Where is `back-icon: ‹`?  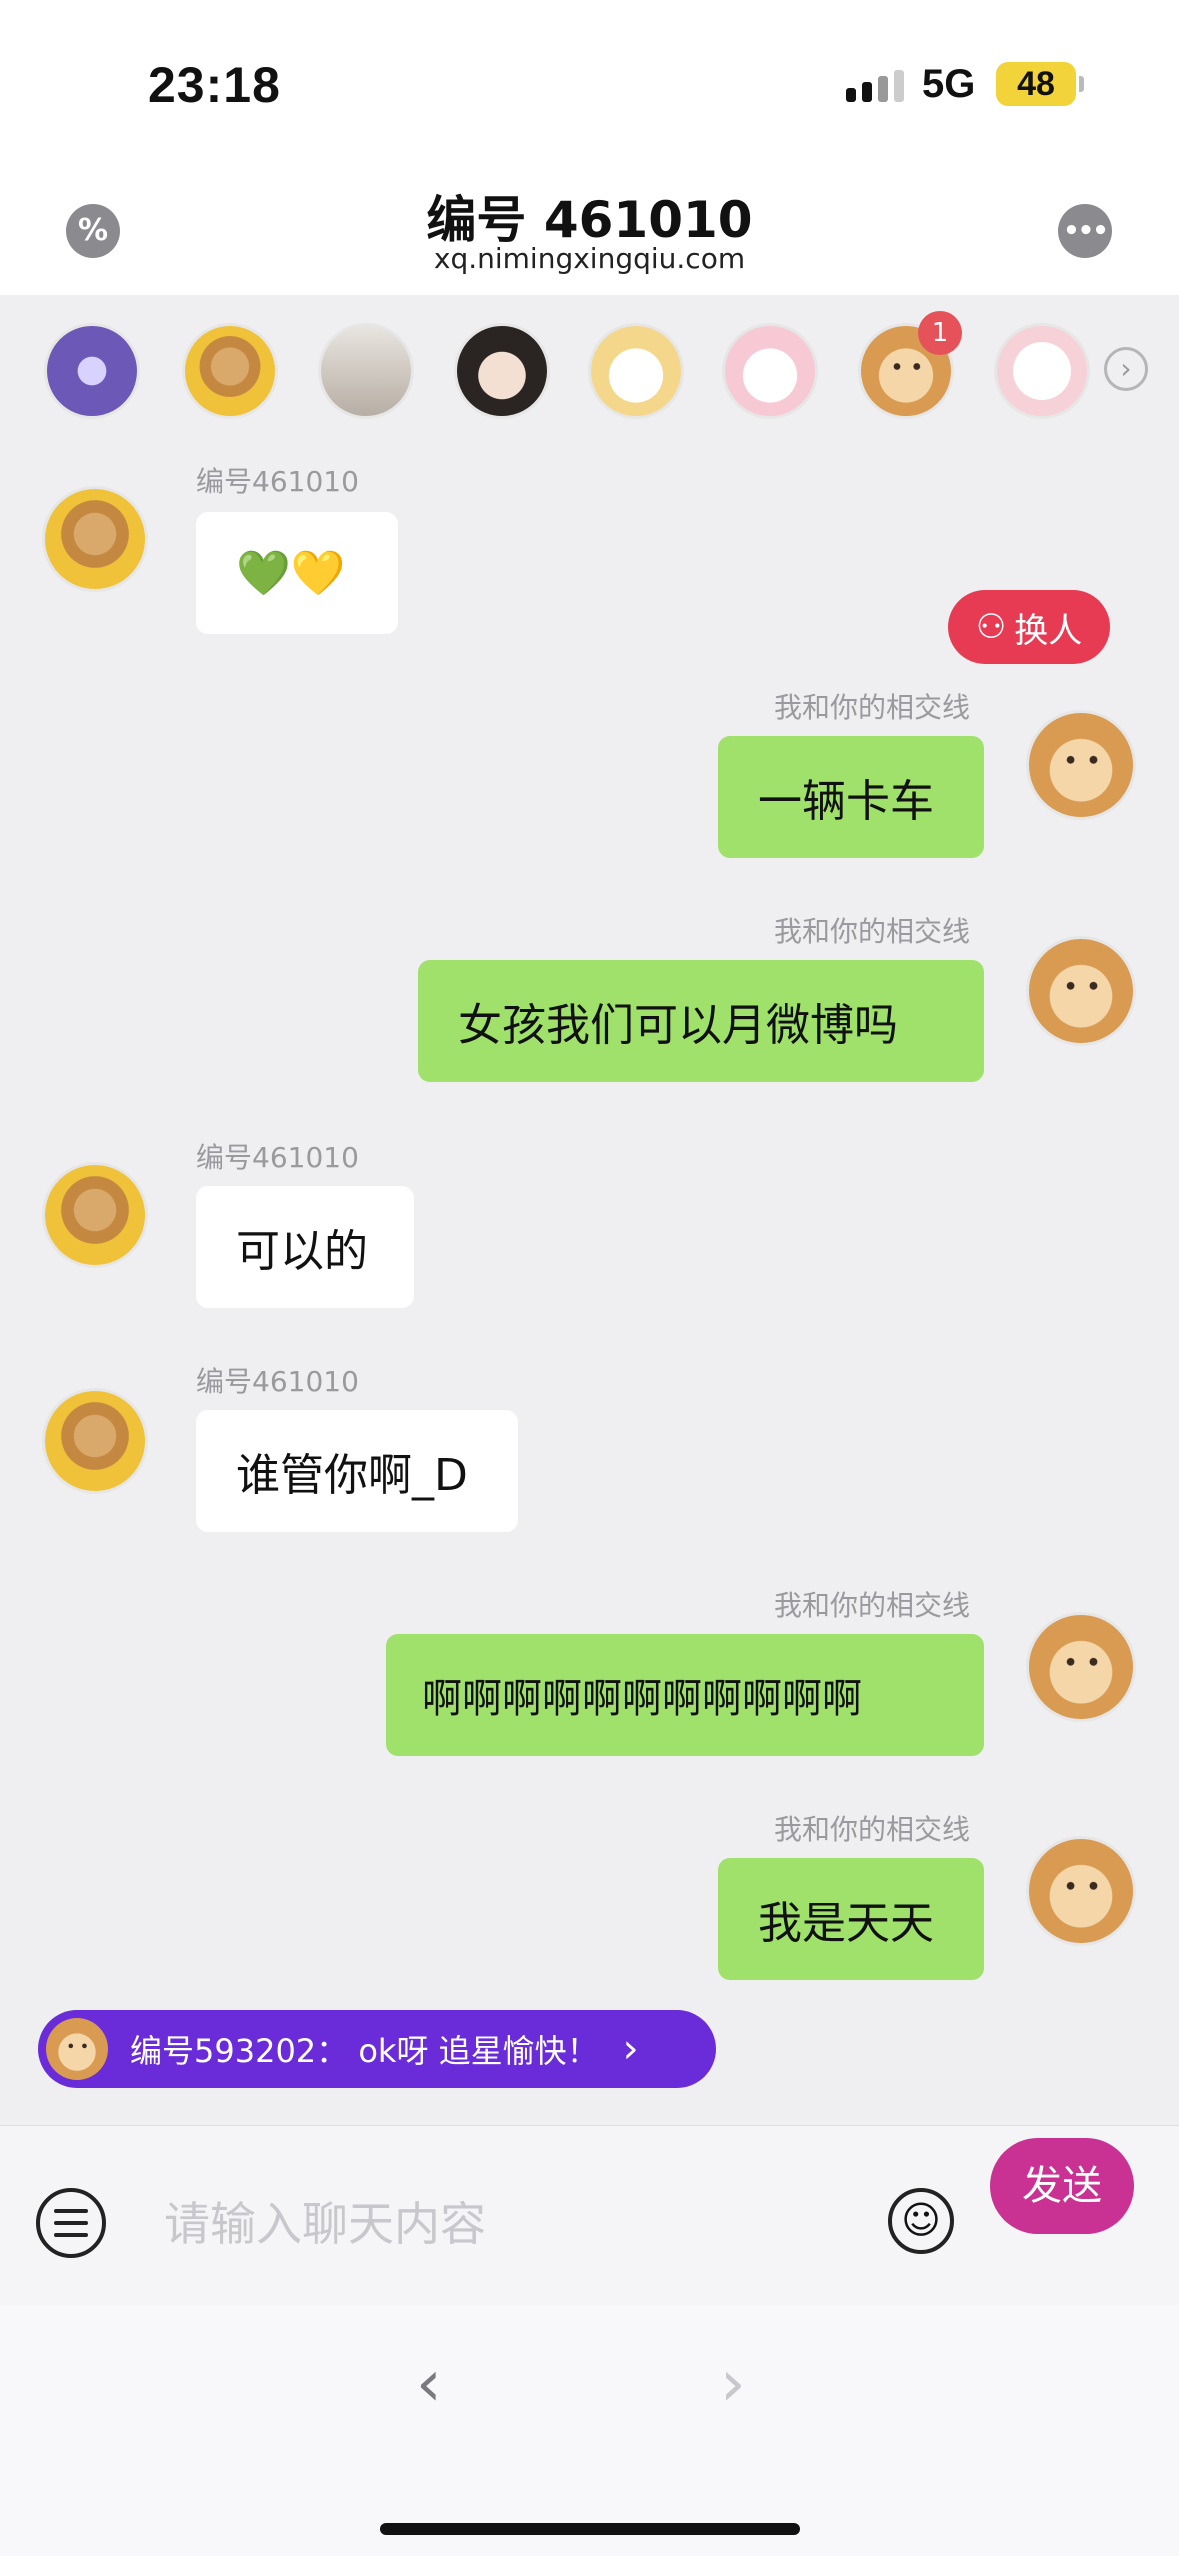
back-icon: ‹ is located at coordinates (429, 2384).